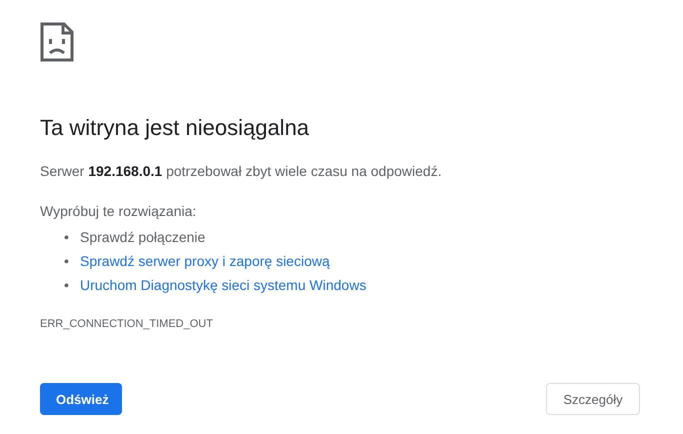 This screenshot has width=683, height=434. What do you see at coordinates (175, 128) in the screenshot?
I see `page-title: Ta witryna jest nieosiągalna` at bounding box center [175, 128].